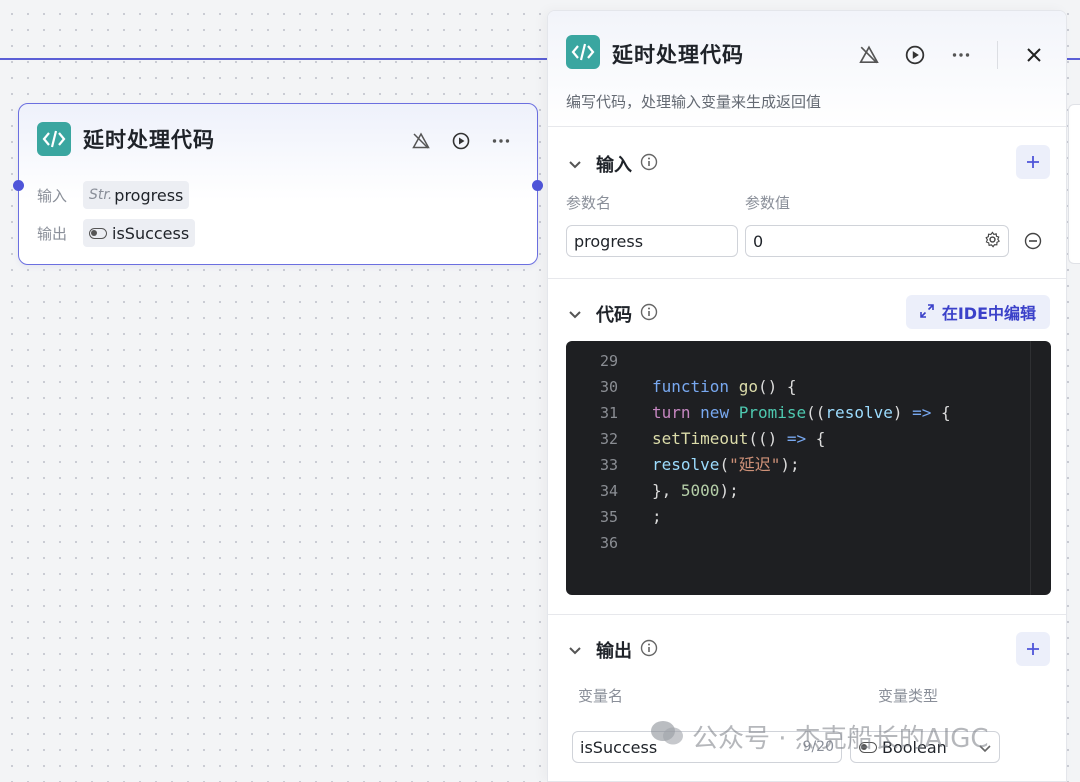 This screenshot has width=1080, height=782. I want to click on param-name-value: progress, so click(609, 241).